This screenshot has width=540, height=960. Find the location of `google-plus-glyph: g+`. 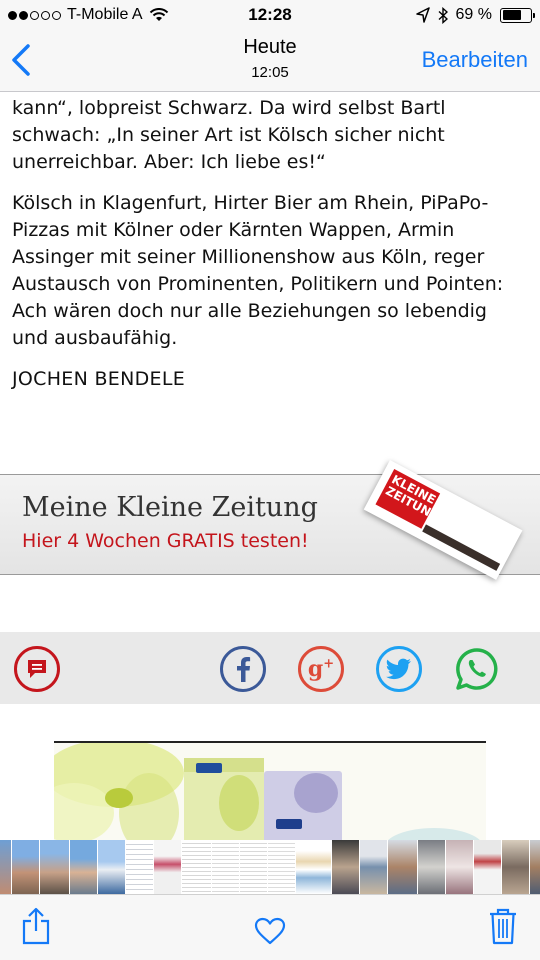

google-plus-glyph: g+ is located at coordinates (321, 669).